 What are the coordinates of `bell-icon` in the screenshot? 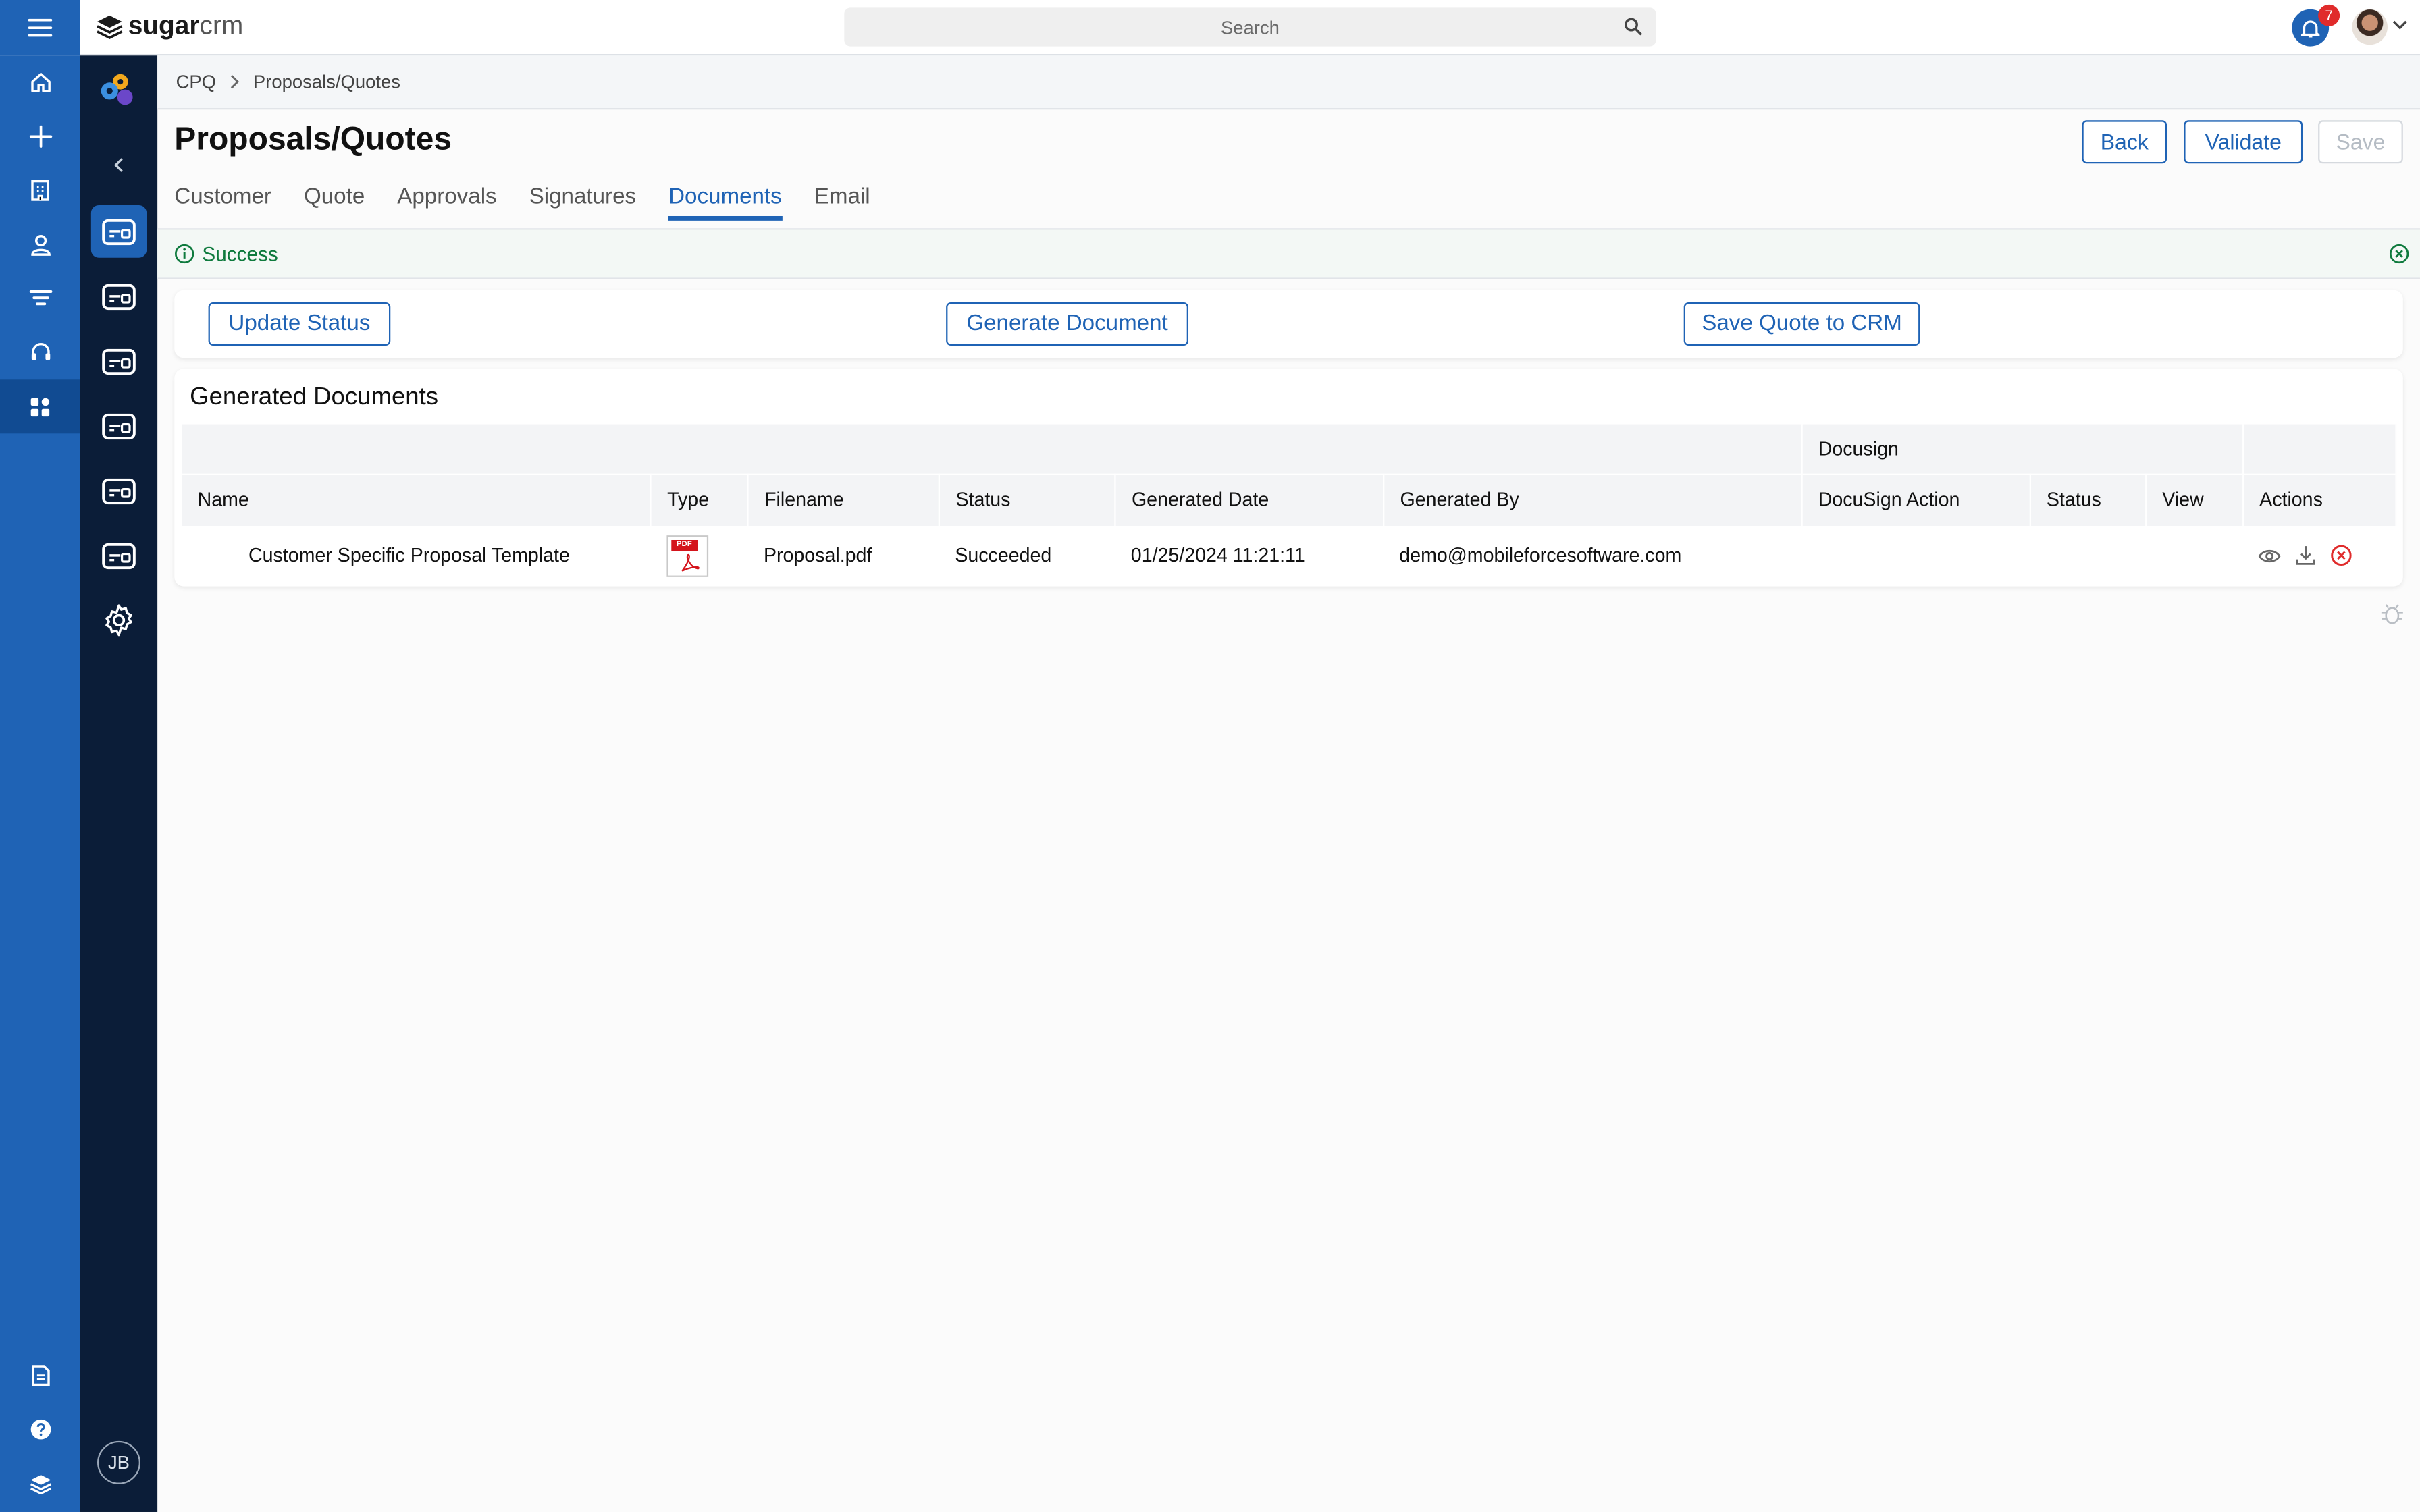 It's located at (2310, 28).